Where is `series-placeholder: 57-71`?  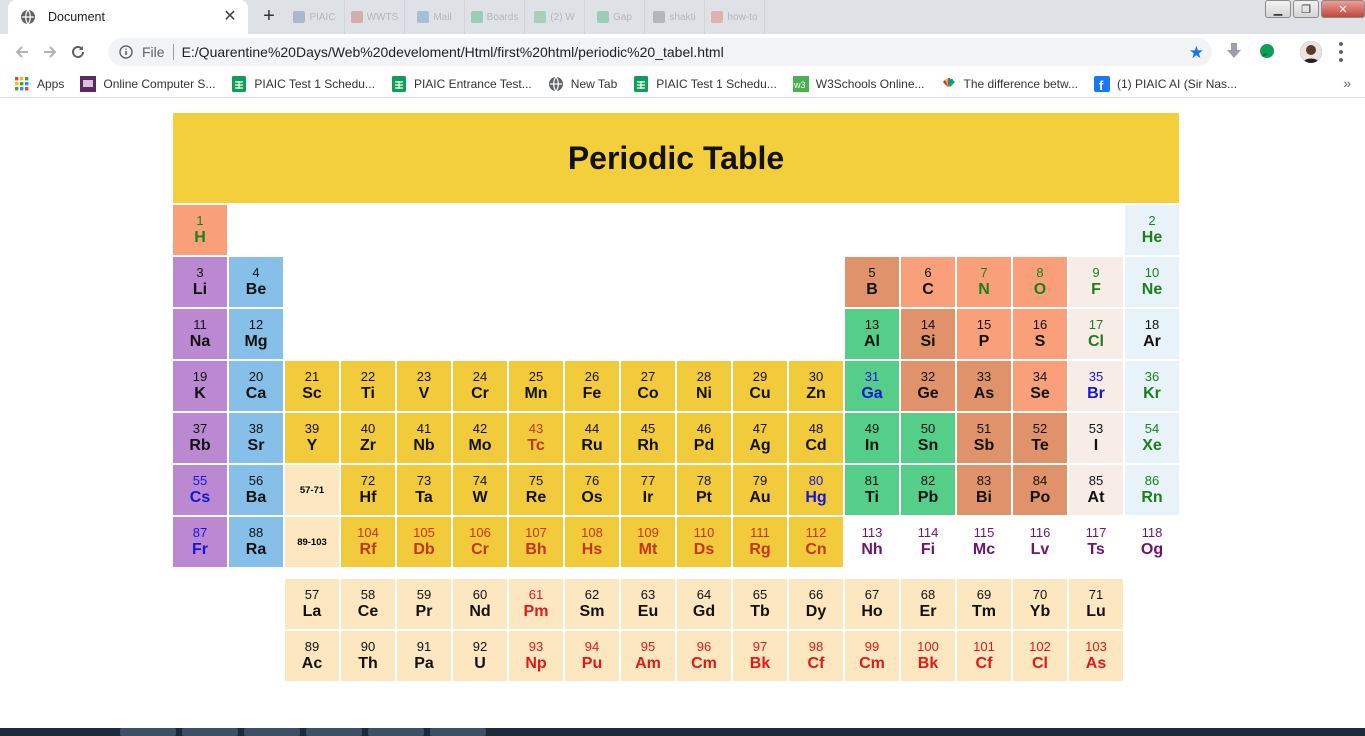
series-placeholder: 57-71 is located at coordinates (312, 490).